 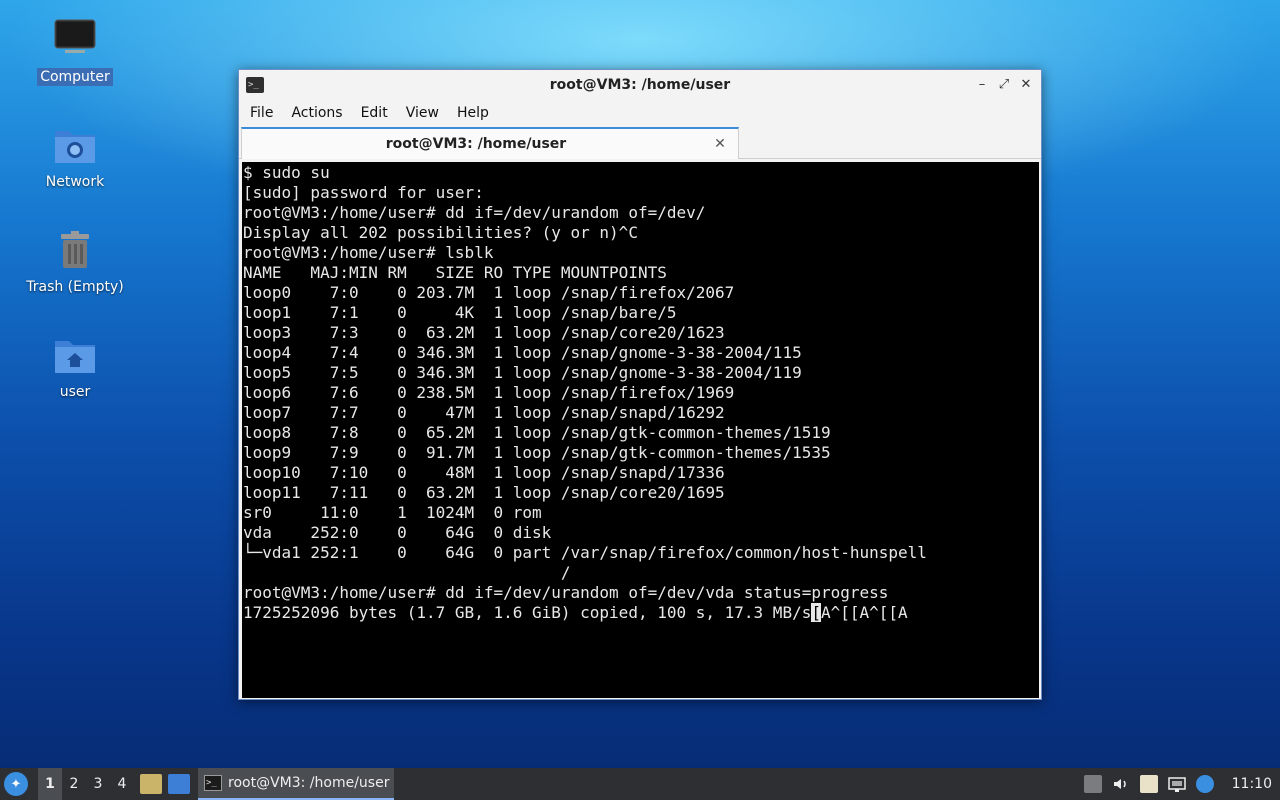 I want to click on workspace-1: 1, so click(x=50, y=784).